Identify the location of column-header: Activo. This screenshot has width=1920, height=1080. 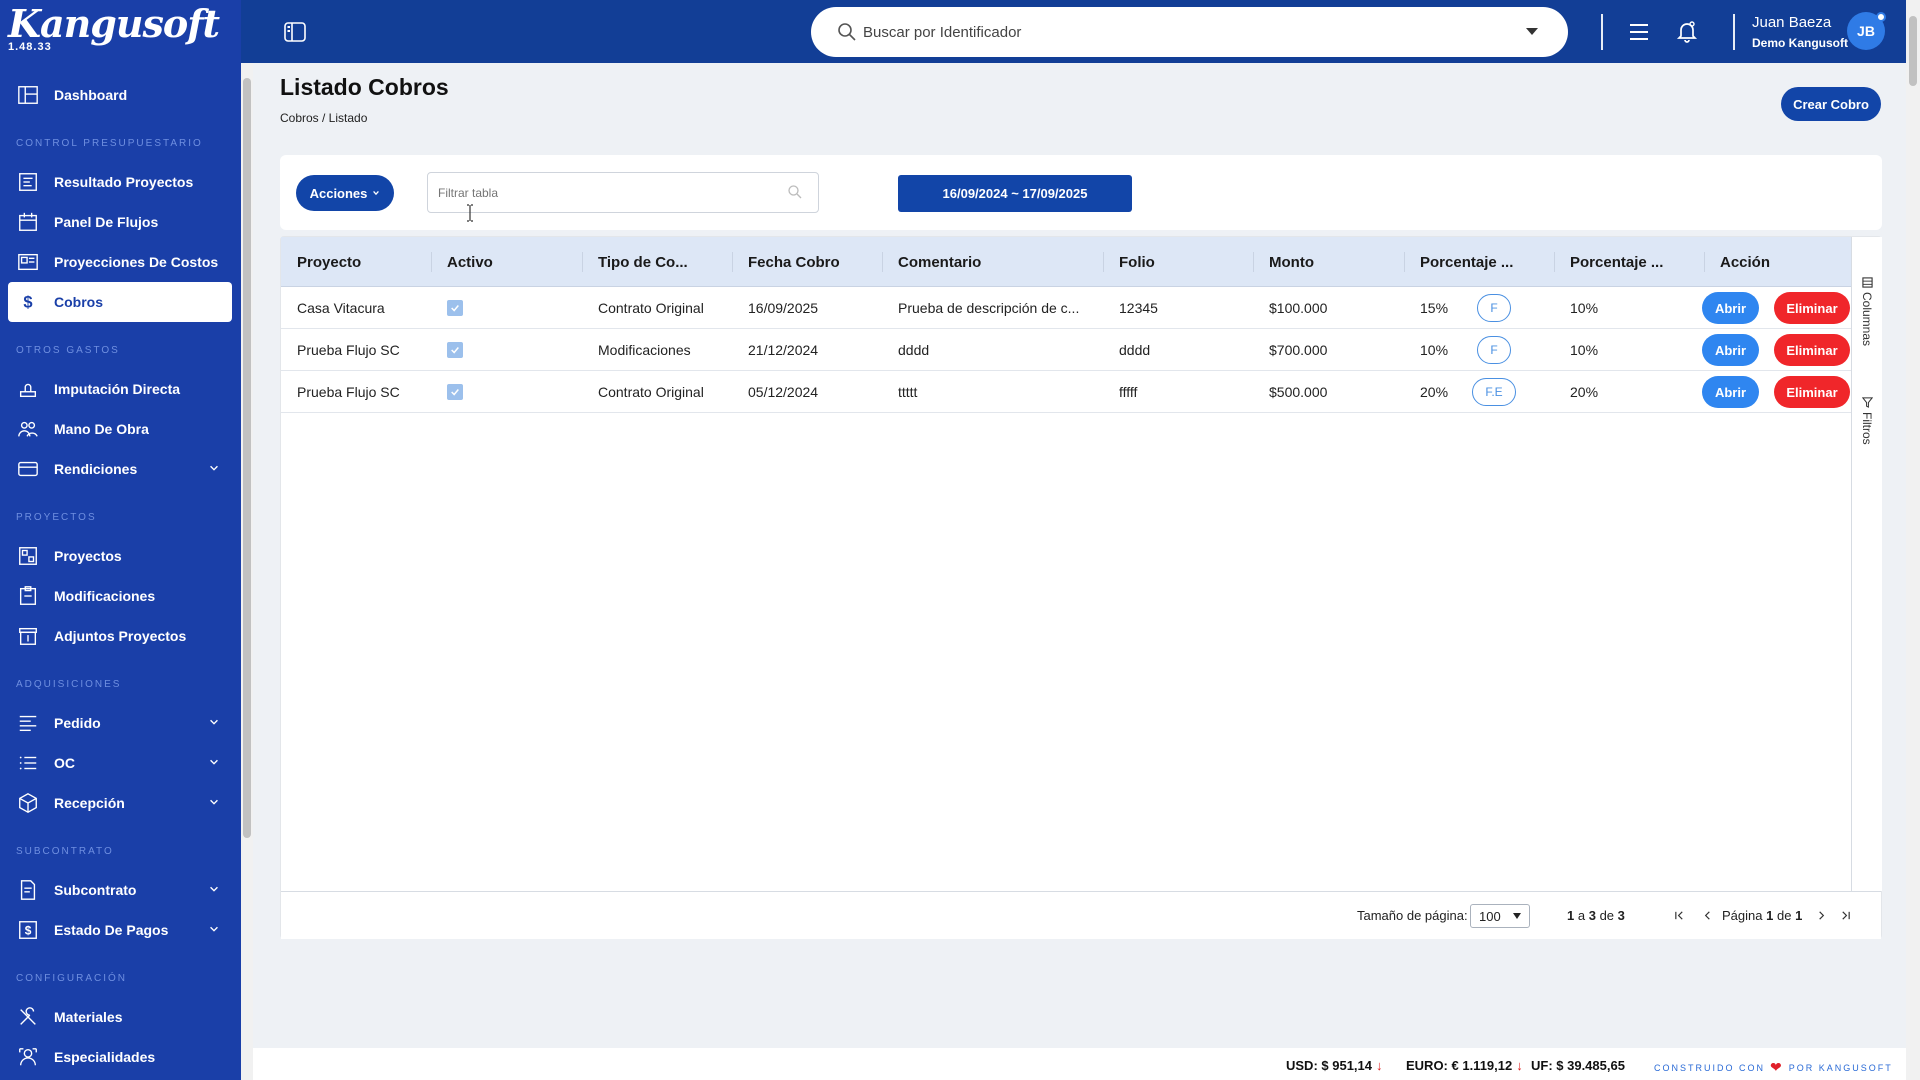
(470, 262).